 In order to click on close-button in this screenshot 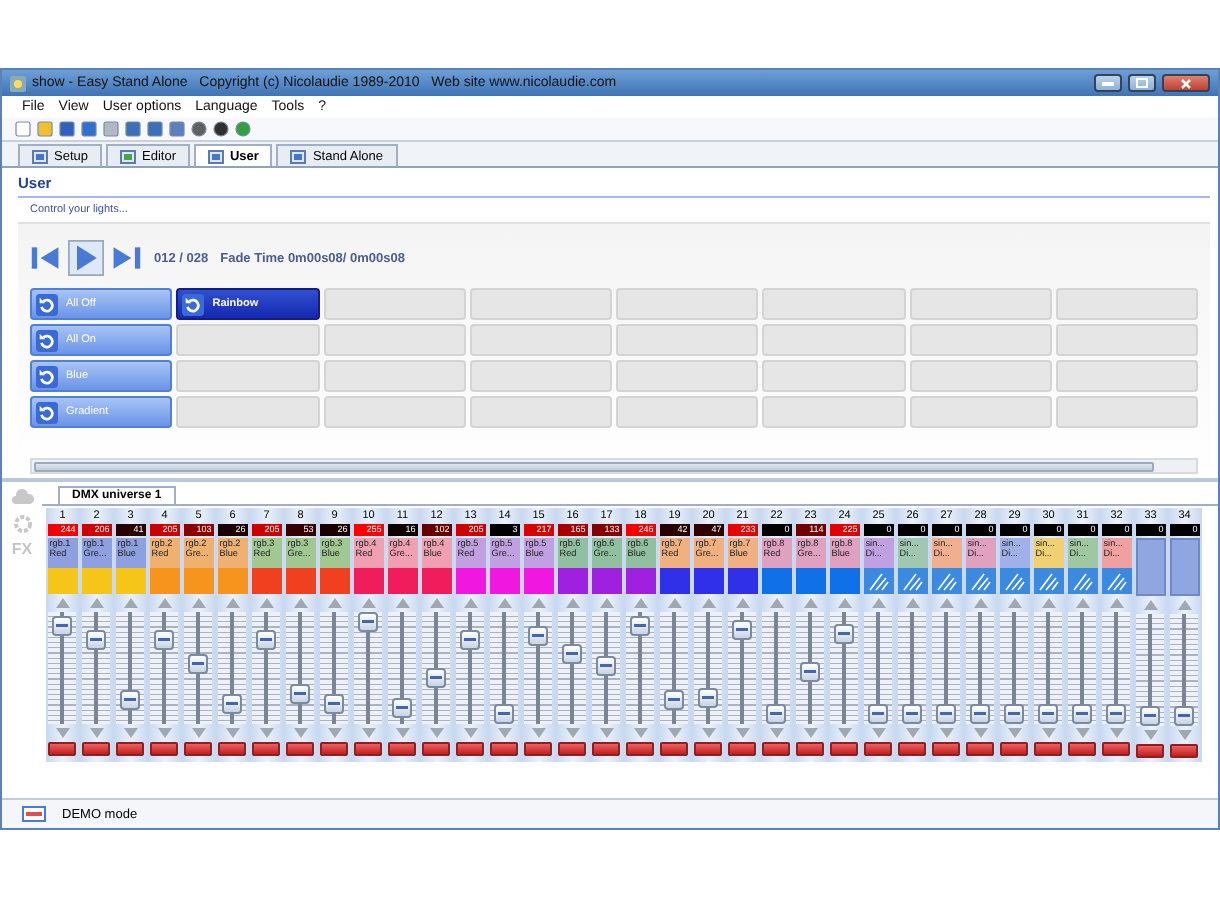, I will do `click(1186, 83)`.